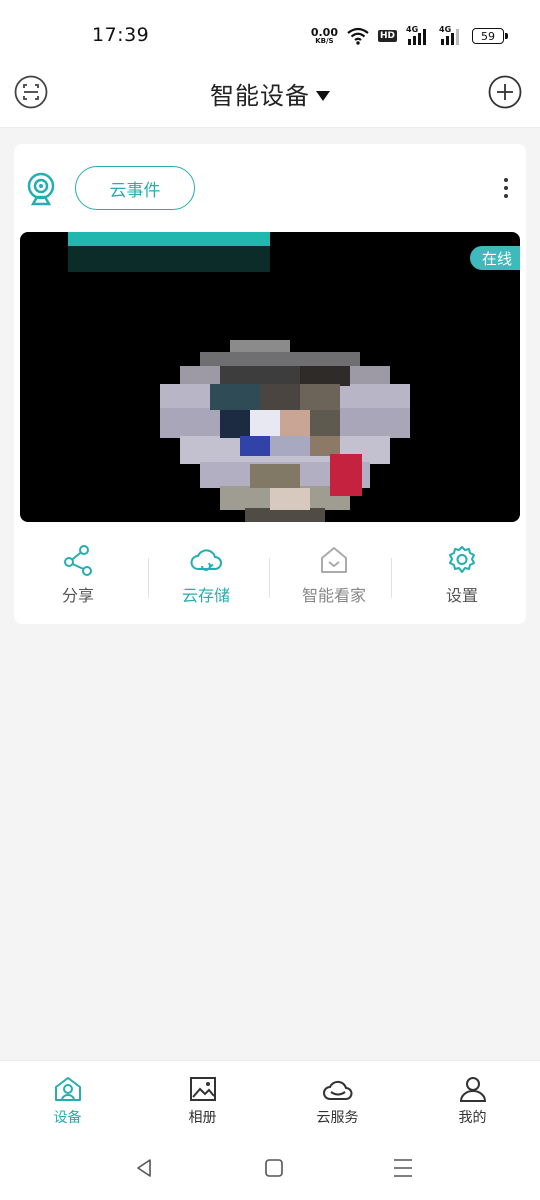 This screenshot has width=540, height=1200. Describe the element at coordinates (205, 595) in the screenshot. I see `cloud-storage-label: 云存储` at that location.